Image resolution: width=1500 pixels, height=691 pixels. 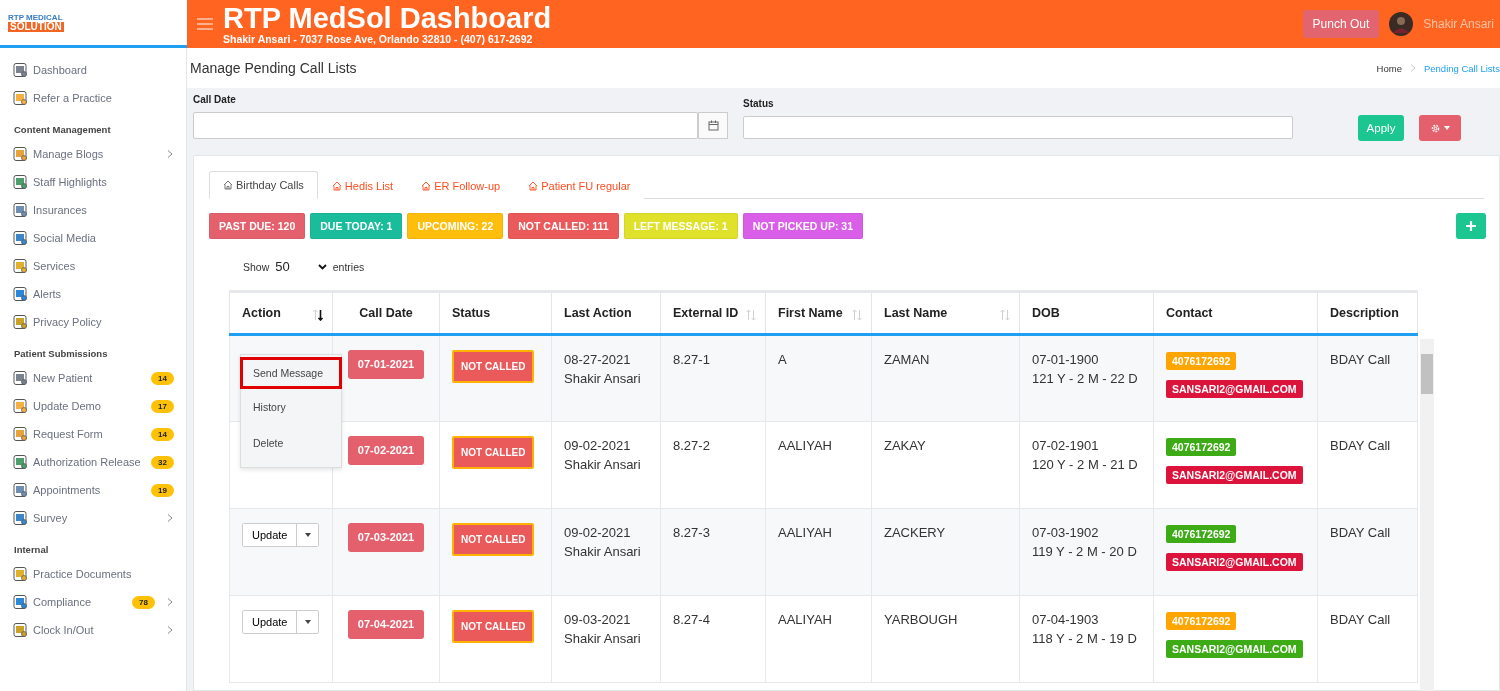 What do you see at coordinates (1401, 24) in the screenshot?
I see `avatar` at bounding box center [1401, 24].